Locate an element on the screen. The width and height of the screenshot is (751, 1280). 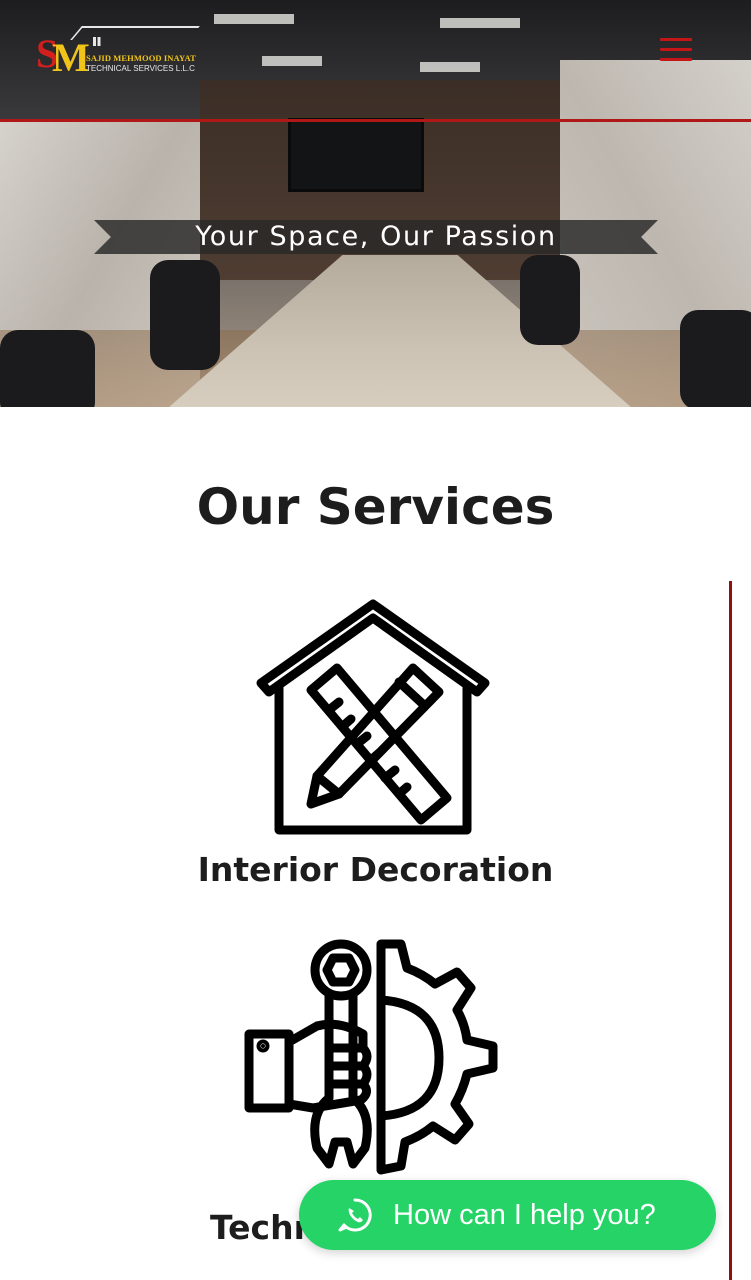
whatsapp-icon is located at coordinates (355, 1215).